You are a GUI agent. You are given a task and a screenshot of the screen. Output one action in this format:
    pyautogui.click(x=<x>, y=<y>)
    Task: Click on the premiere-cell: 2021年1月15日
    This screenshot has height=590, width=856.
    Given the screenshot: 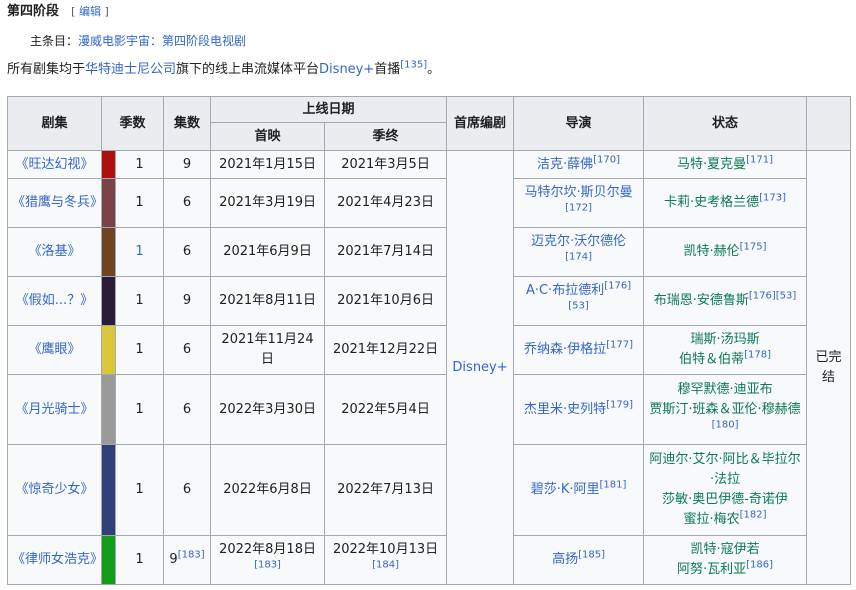 What is the action you would take?
    pyautogui.click(x=268, y=164)
    